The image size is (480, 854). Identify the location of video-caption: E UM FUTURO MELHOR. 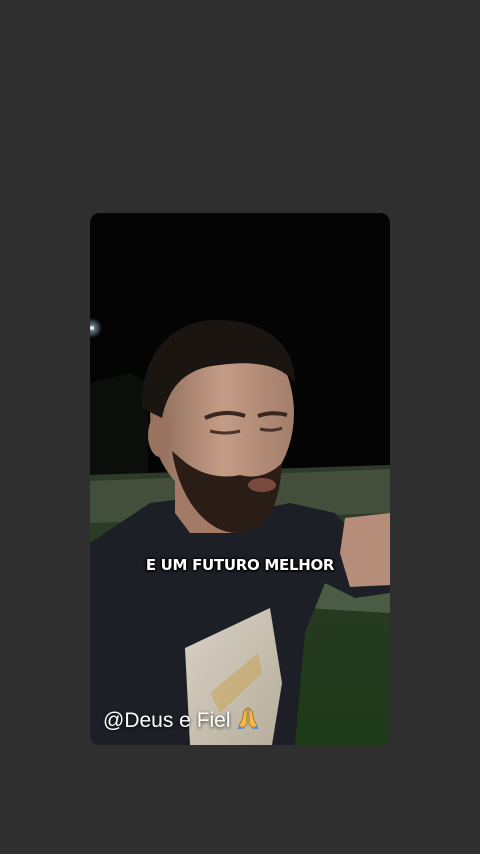
(240, 565).